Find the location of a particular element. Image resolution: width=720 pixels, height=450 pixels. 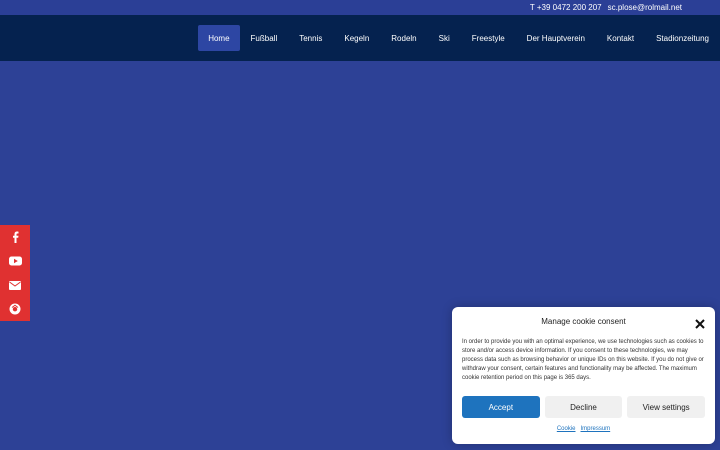

email-address: sc.plose@rolmail.net is located at coordinates (645, 7).